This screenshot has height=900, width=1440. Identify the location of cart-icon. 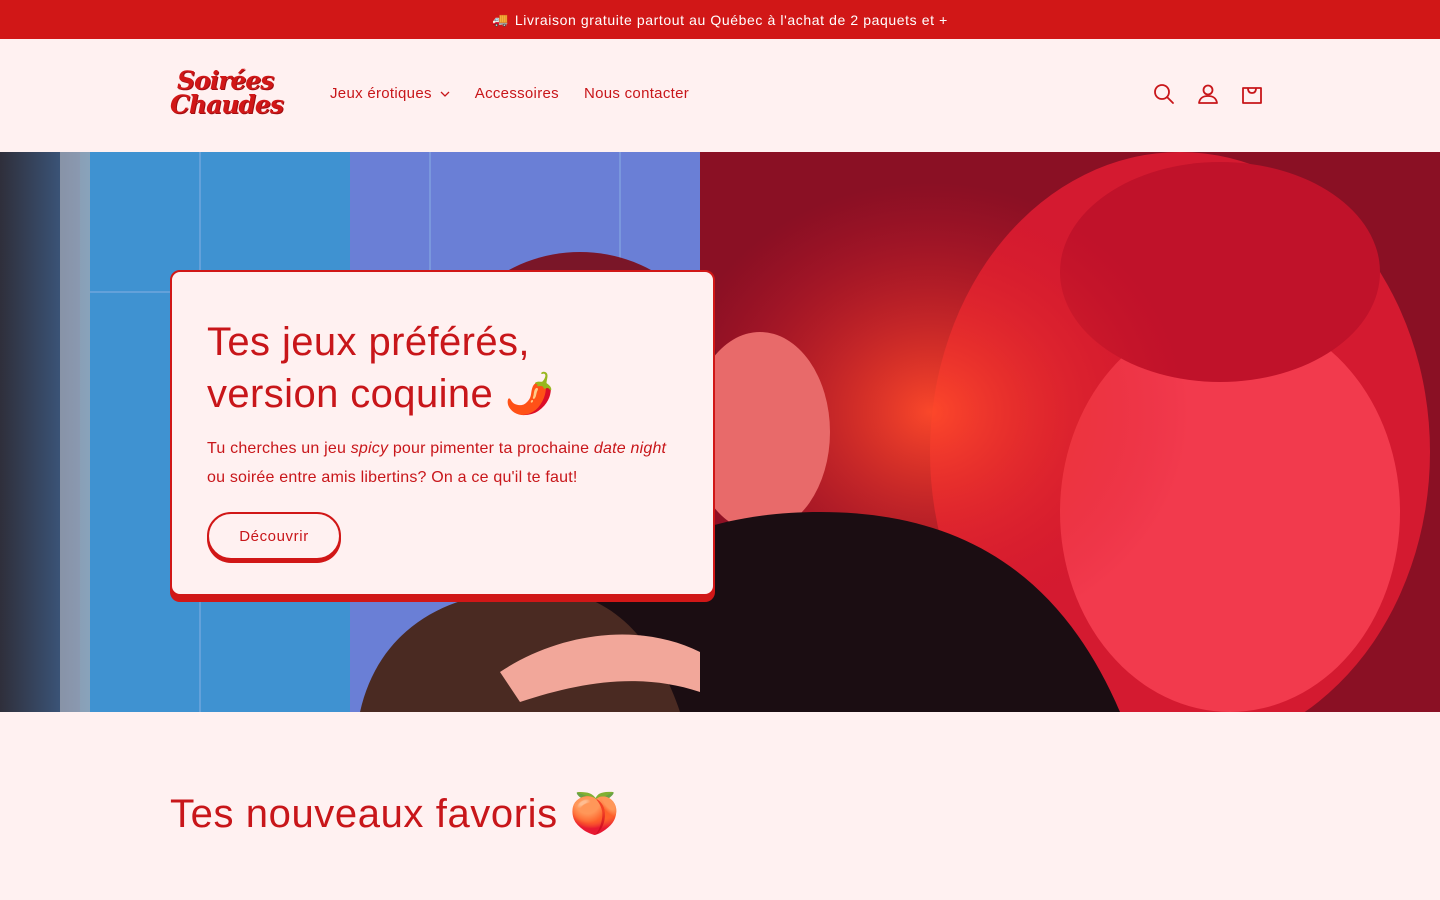
(1252, 94).